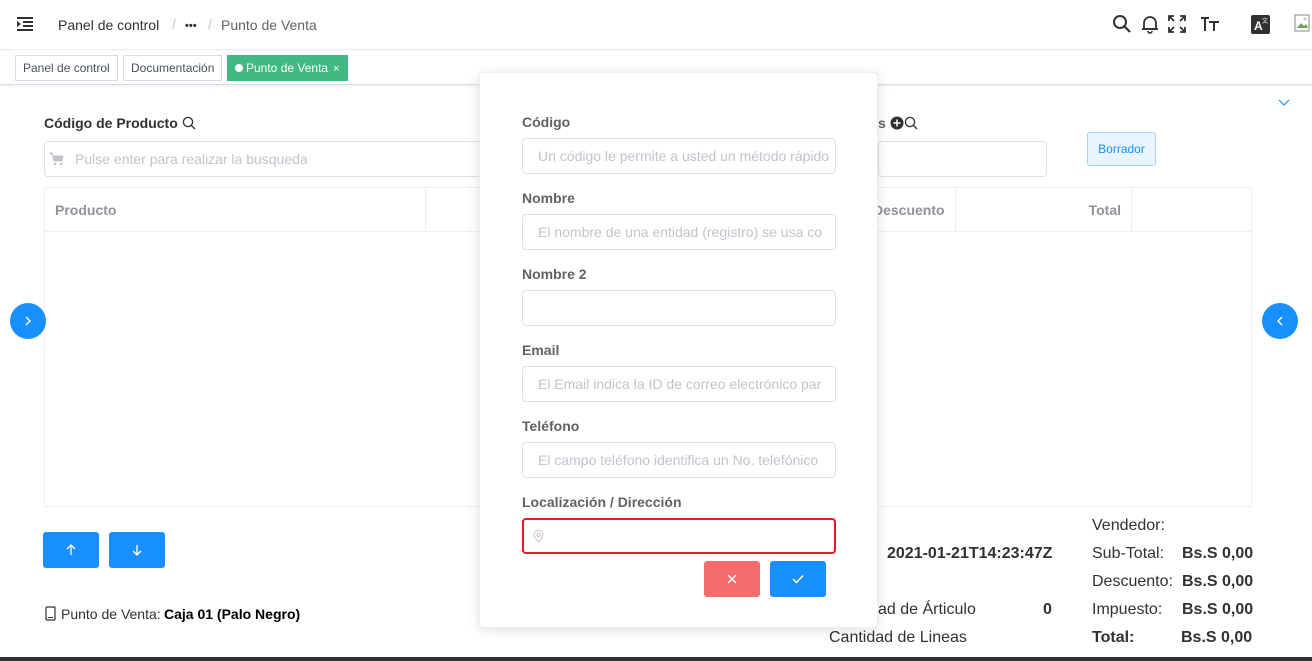  I want to click on chevron-right-icon, so click(28, 321).